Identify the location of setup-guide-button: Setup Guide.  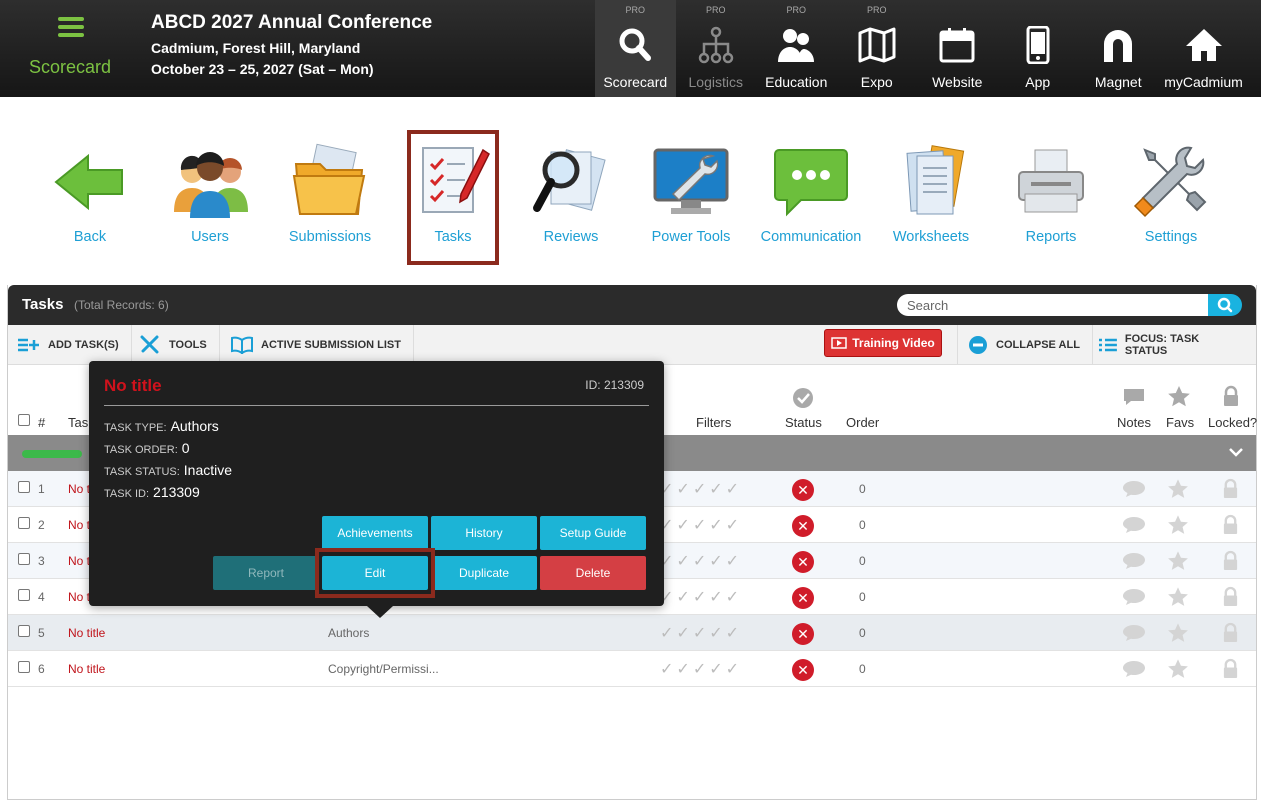
(593, 533).